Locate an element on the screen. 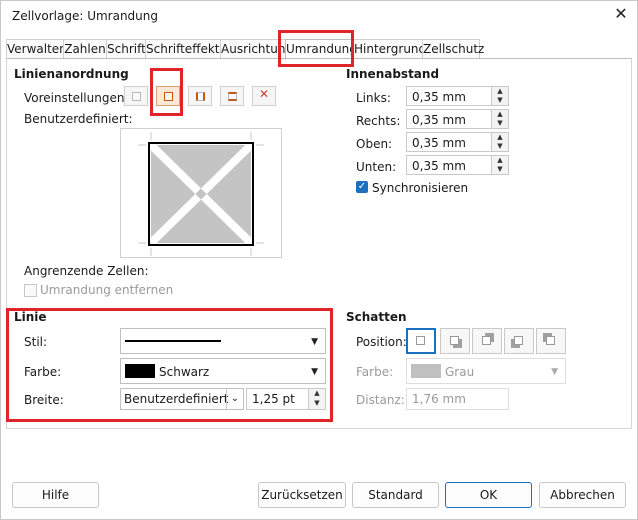  highlight-box-preset is located at coordinates (166, 92).